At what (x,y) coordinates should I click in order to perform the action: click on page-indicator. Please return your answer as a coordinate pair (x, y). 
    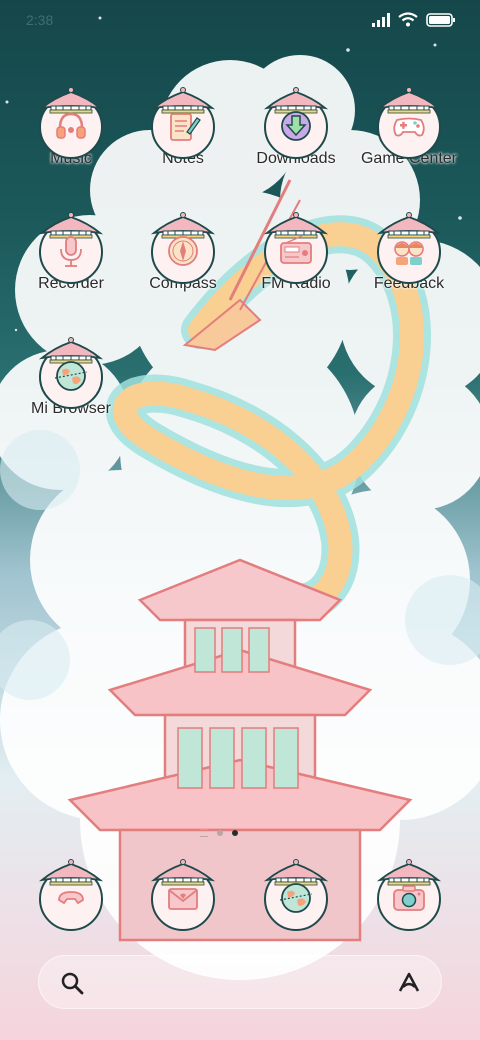
    Looking at the image, I should click on (219, 833).